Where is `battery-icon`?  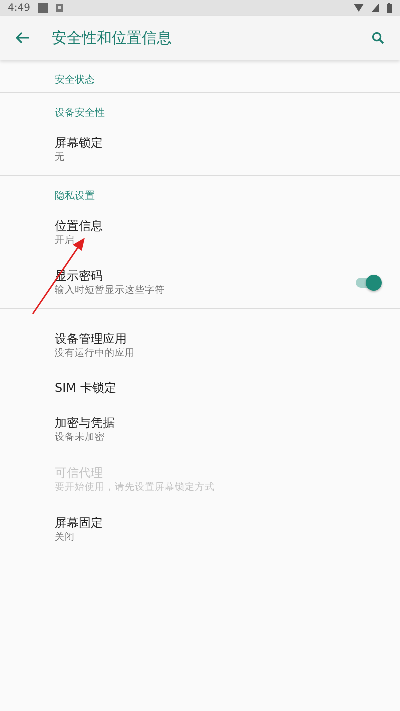 battery-icon is located at coordinates (389, 8).